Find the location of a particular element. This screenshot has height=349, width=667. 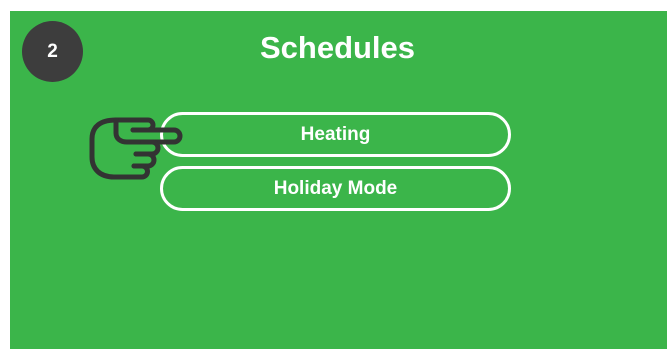

page-title: Schedules is located at coordinates (337, 47).